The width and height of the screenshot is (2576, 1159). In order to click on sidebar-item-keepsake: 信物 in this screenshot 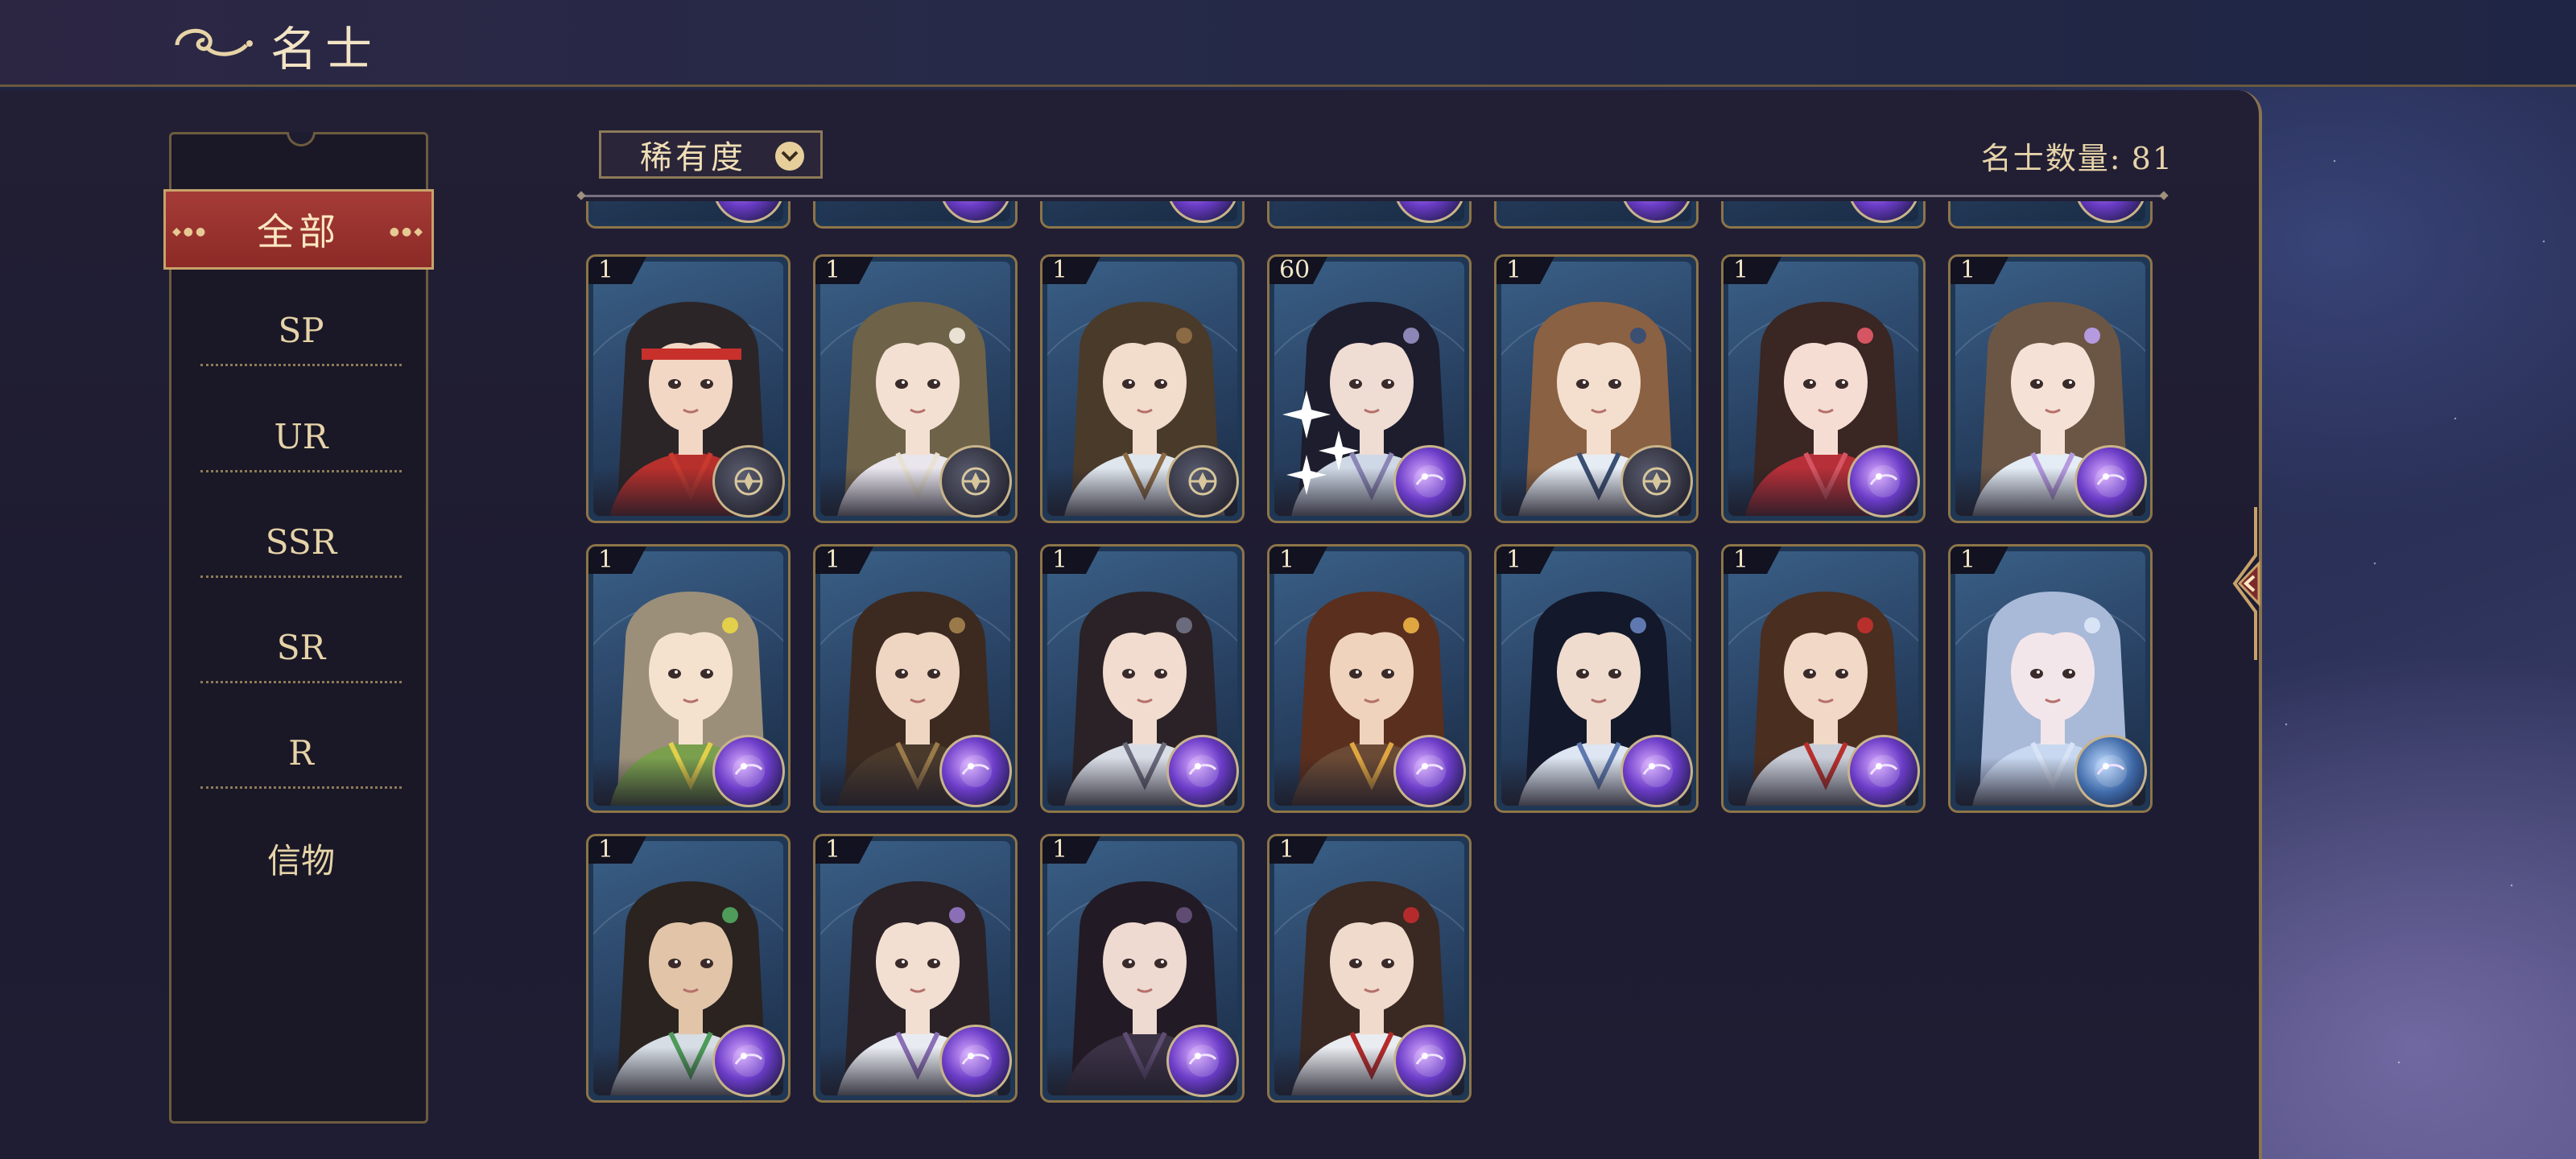, I will do `click(301, 858)`.